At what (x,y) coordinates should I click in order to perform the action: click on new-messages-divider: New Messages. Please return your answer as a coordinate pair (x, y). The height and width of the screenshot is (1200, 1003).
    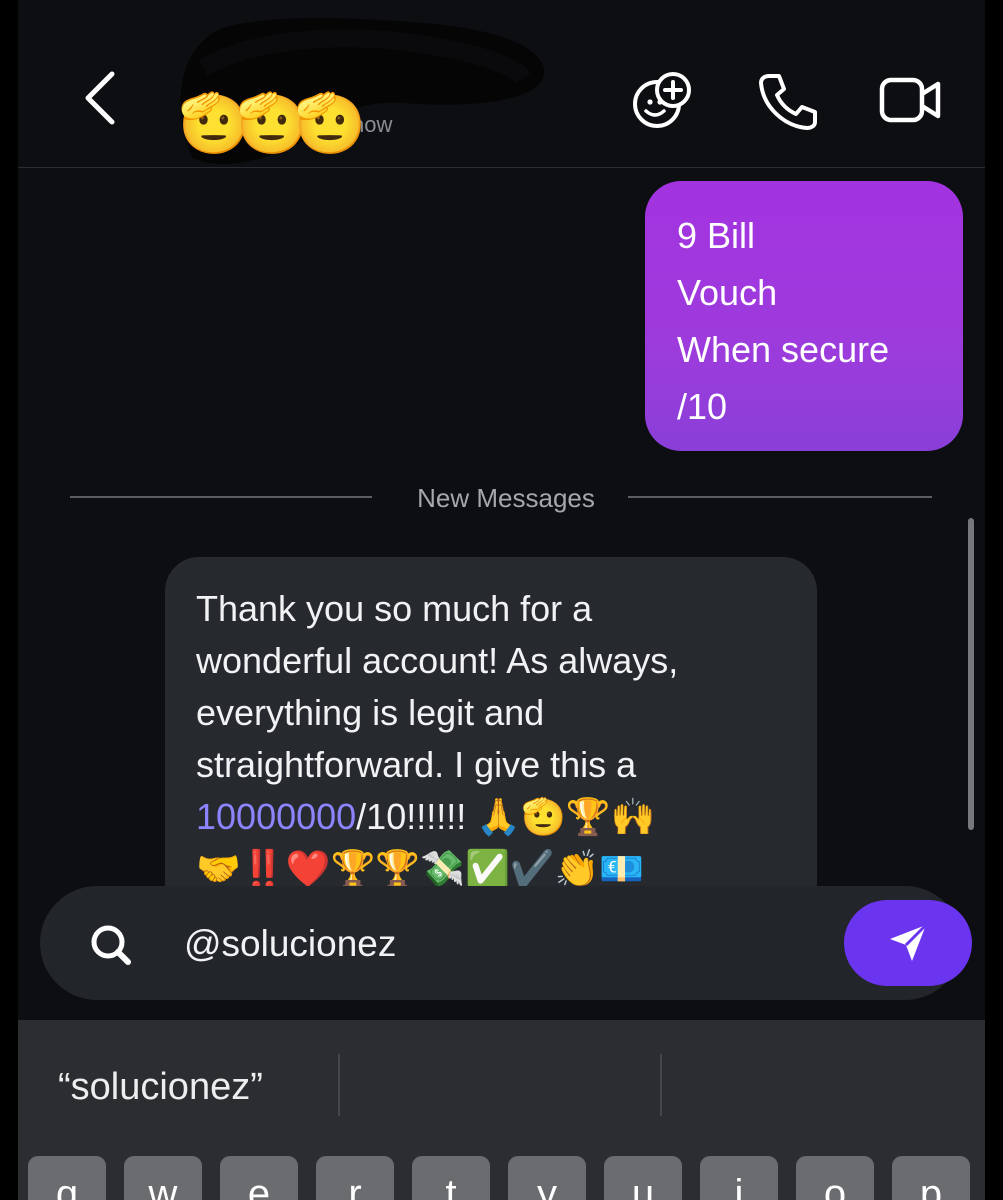
    Looking at the image, I should click on (501, 498).